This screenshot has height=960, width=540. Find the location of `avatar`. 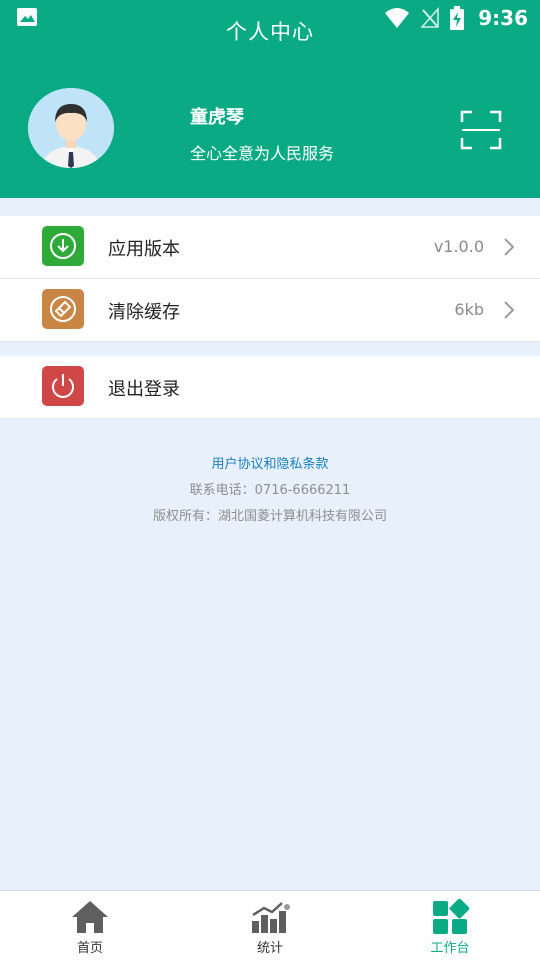

avatar is located at coordinates (71, 128).